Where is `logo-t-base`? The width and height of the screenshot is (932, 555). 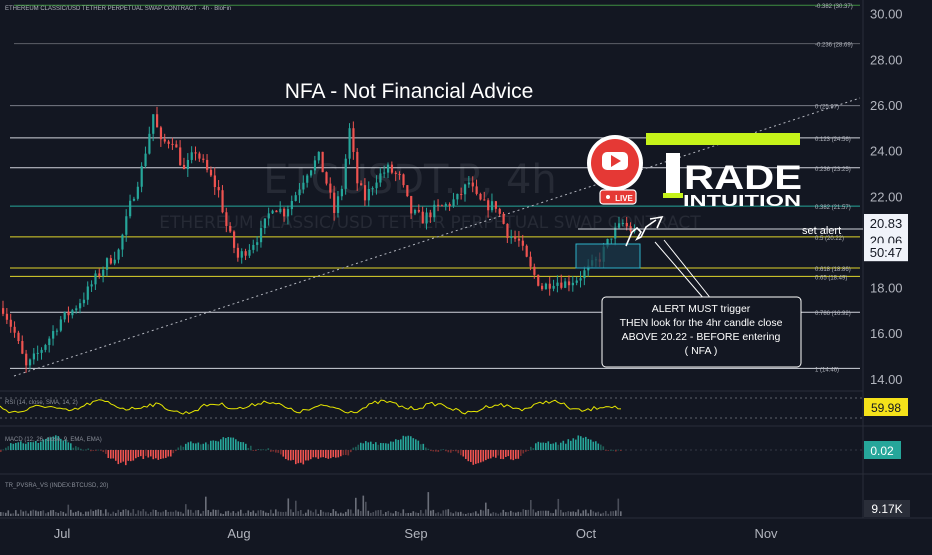
logo-t-base is located at coordinates (673, 195).